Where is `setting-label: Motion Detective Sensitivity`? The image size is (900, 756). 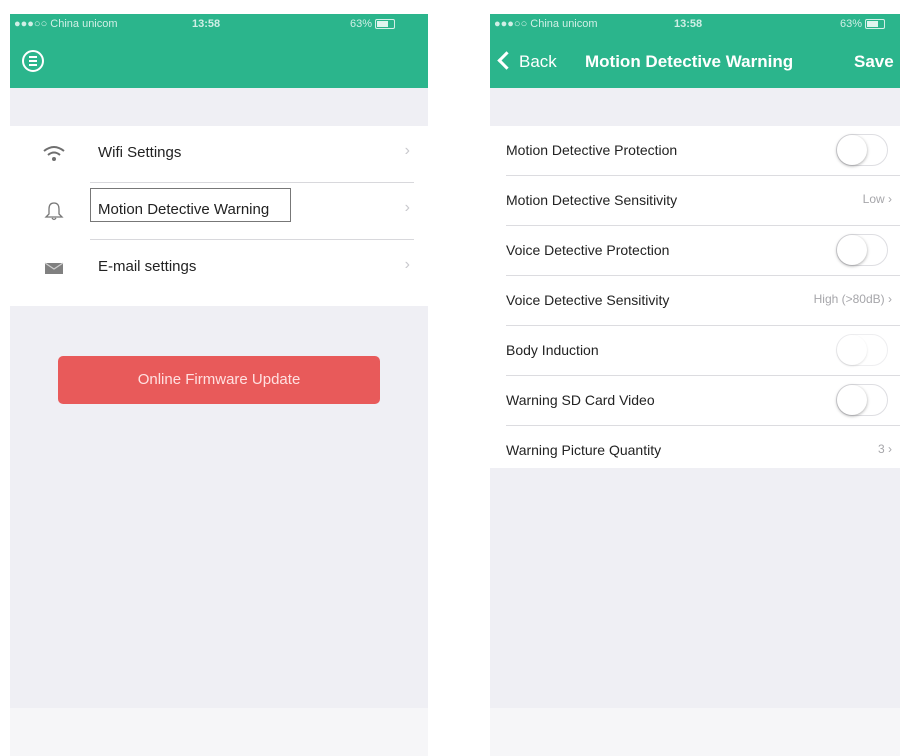 setting-label: Motion Detective Sensitivity is located at coordinates (592, 200).